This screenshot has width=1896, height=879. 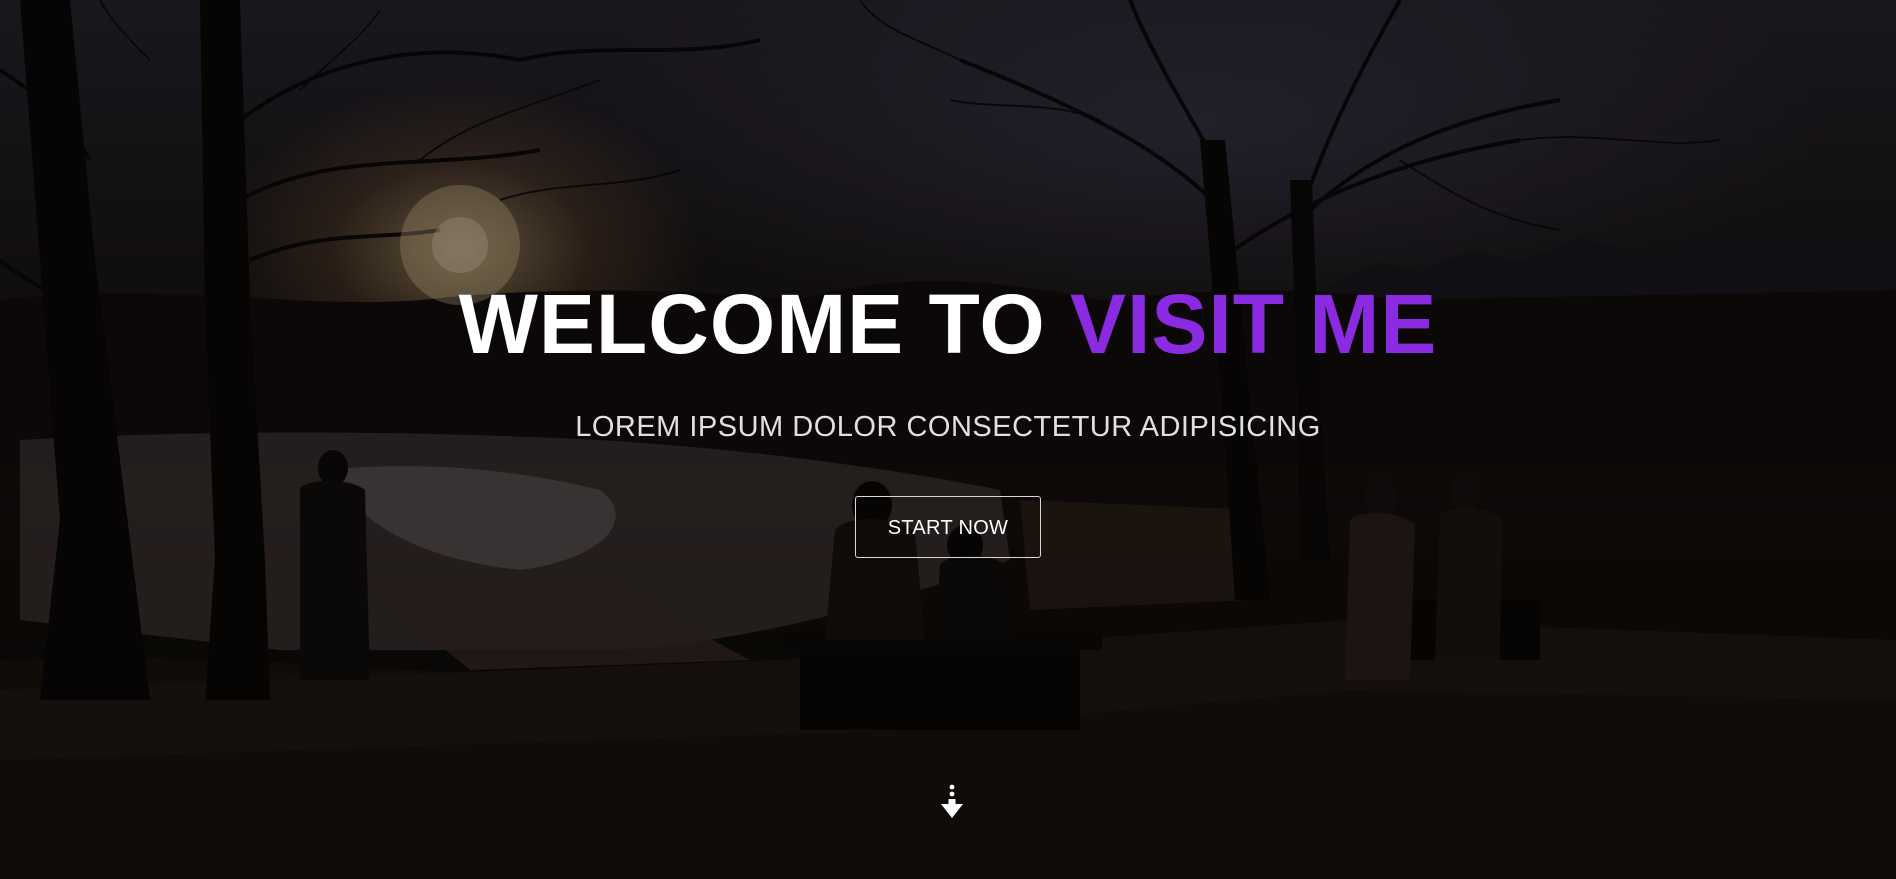 I want to click on hero-headline: WELCOME TO VISIT ME, so click(x=948, y=324).